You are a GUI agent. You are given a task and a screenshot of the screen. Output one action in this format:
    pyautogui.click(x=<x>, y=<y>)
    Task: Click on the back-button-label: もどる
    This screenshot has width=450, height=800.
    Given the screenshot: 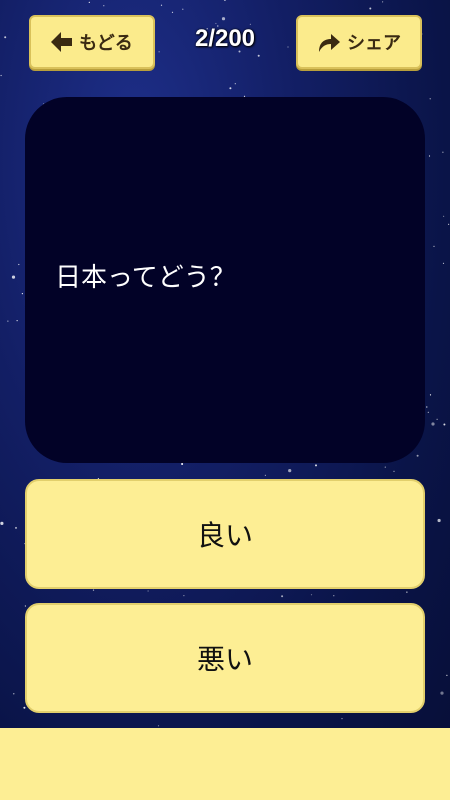 What is the action you would take?
    pyautogui.click(x=106, y=43)
    